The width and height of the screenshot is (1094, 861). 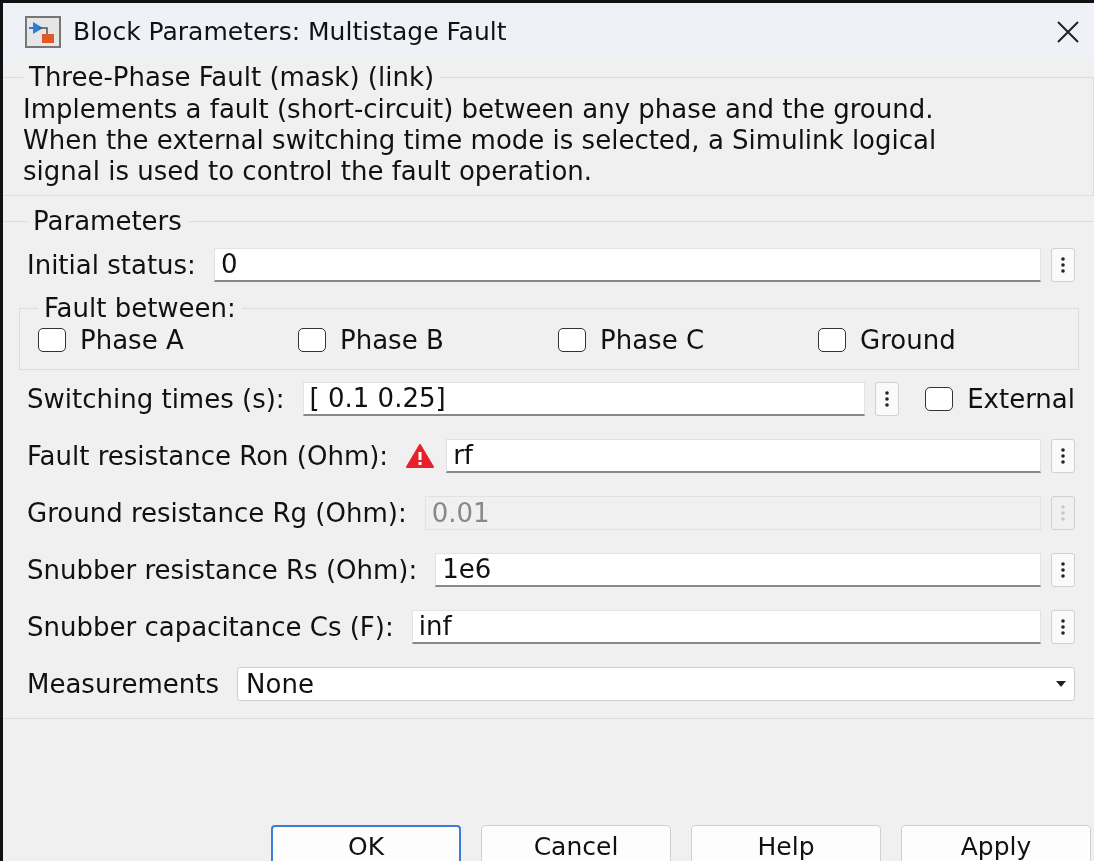 I want to click on input-field: 0, so click(x=627, y=264).